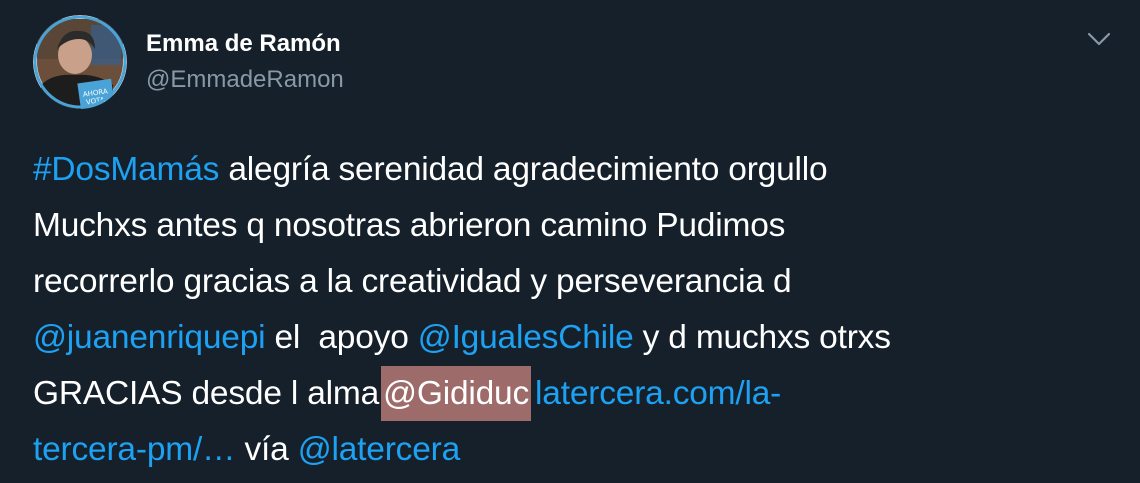 Image resolution: width=1140 pixels, height=483 pixels. What do you see at coordinates (266, 449) in the screenshot?
I see `tweet-text-segment: vía` at bounding box center [266, 449].